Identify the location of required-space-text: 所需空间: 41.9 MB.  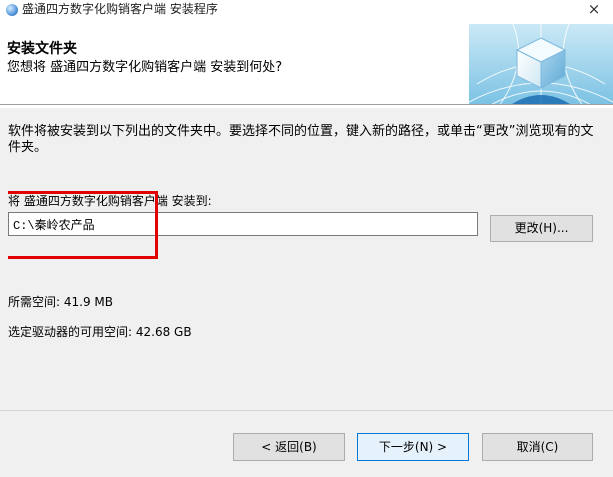
(60, 302).